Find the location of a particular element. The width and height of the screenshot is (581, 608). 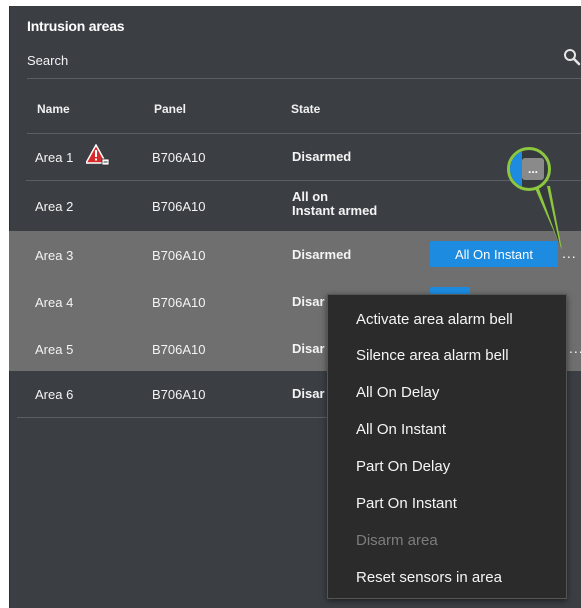

search-icon is located at coordinates (572, 57).